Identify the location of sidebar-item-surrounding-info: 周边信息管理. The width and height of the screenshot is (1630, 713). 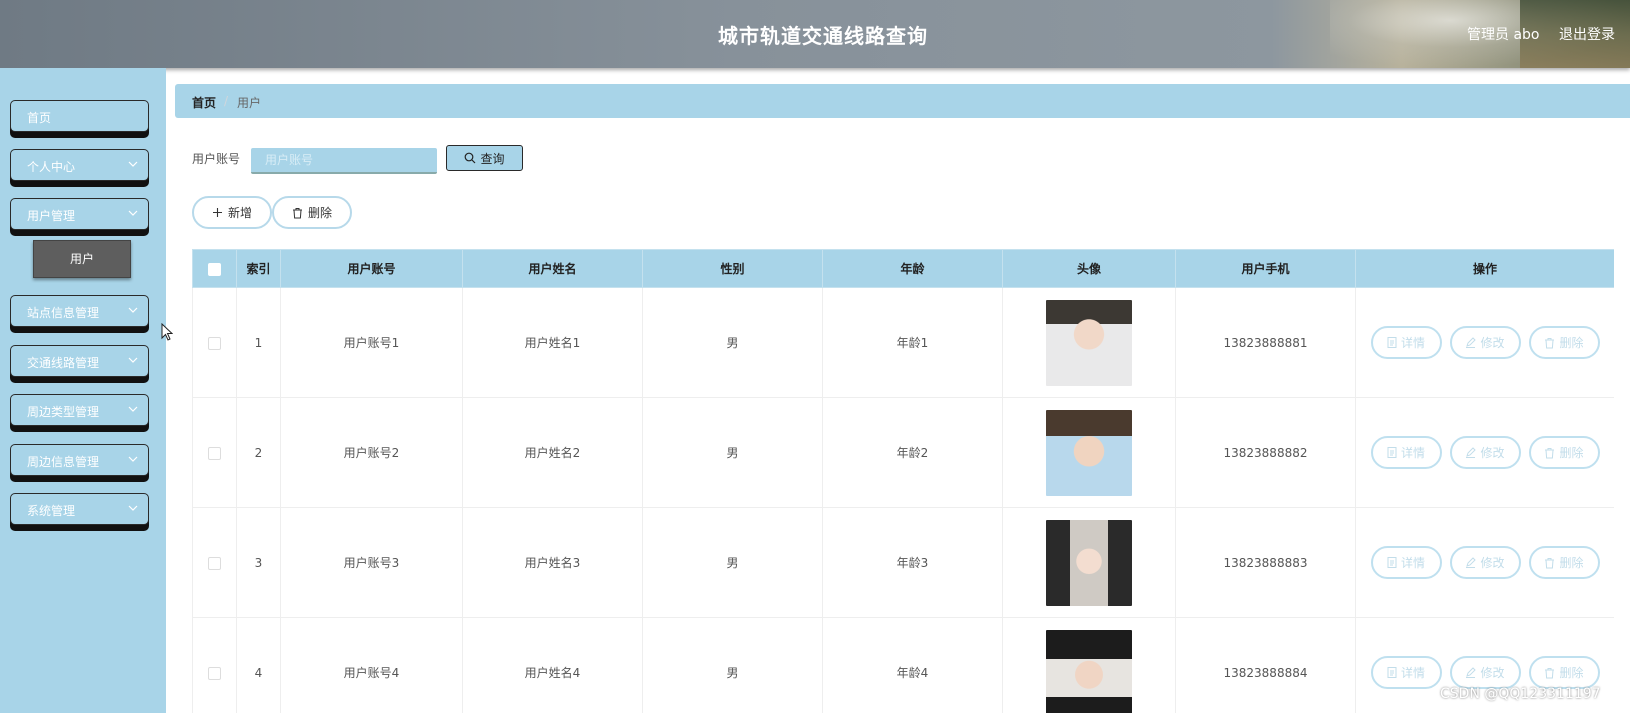
(79, 460).